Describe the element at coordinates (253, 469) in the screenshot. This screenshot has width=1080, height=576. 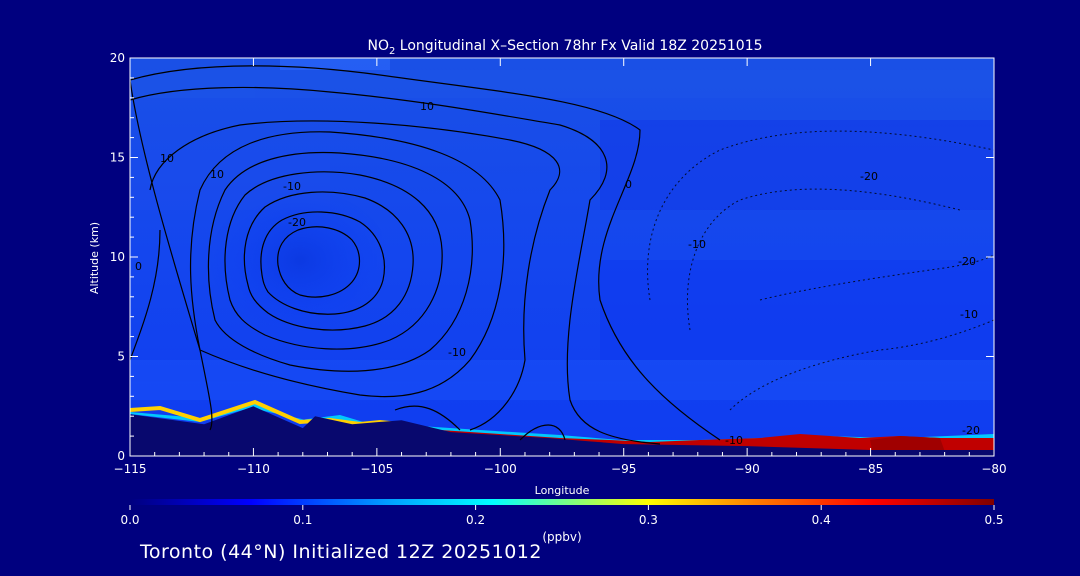
I see `x-tick-label: −110` at that location.